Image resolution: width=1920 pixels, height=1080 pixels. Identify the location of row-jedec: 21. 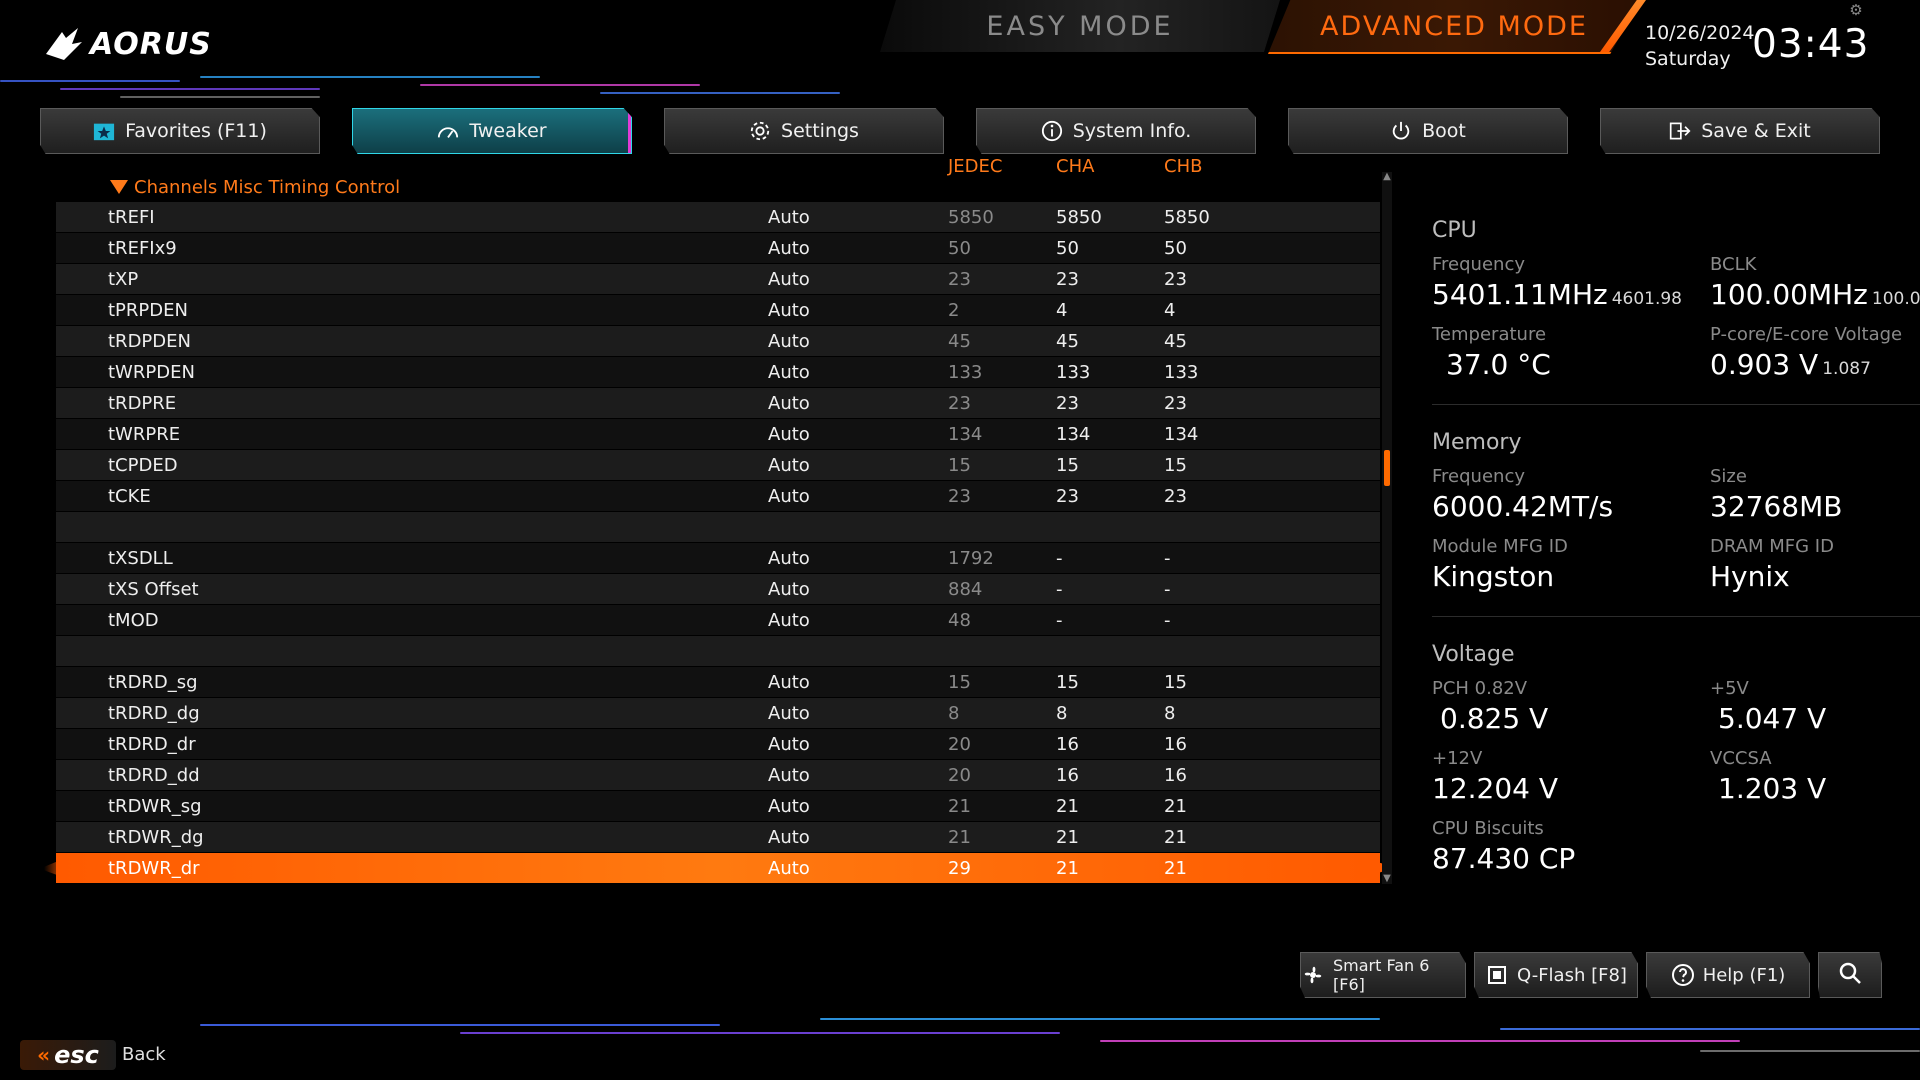
(959, 837).